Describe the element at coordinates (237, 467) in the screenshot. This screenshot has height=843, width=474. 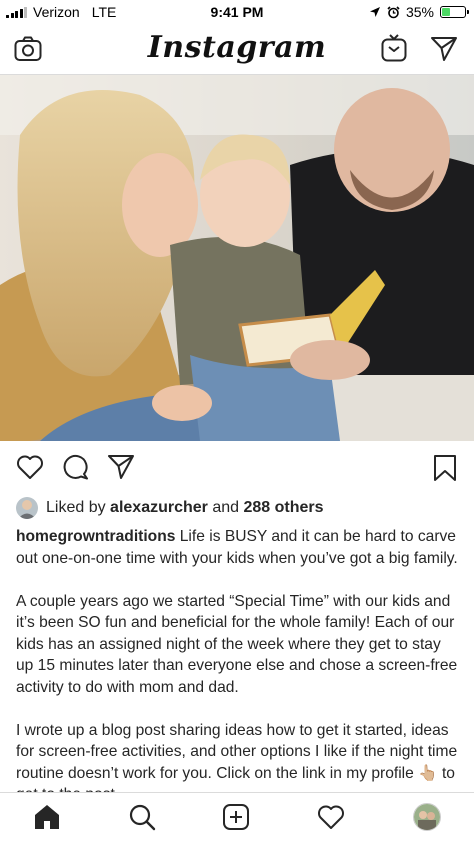
I see `post-actions` at that location.